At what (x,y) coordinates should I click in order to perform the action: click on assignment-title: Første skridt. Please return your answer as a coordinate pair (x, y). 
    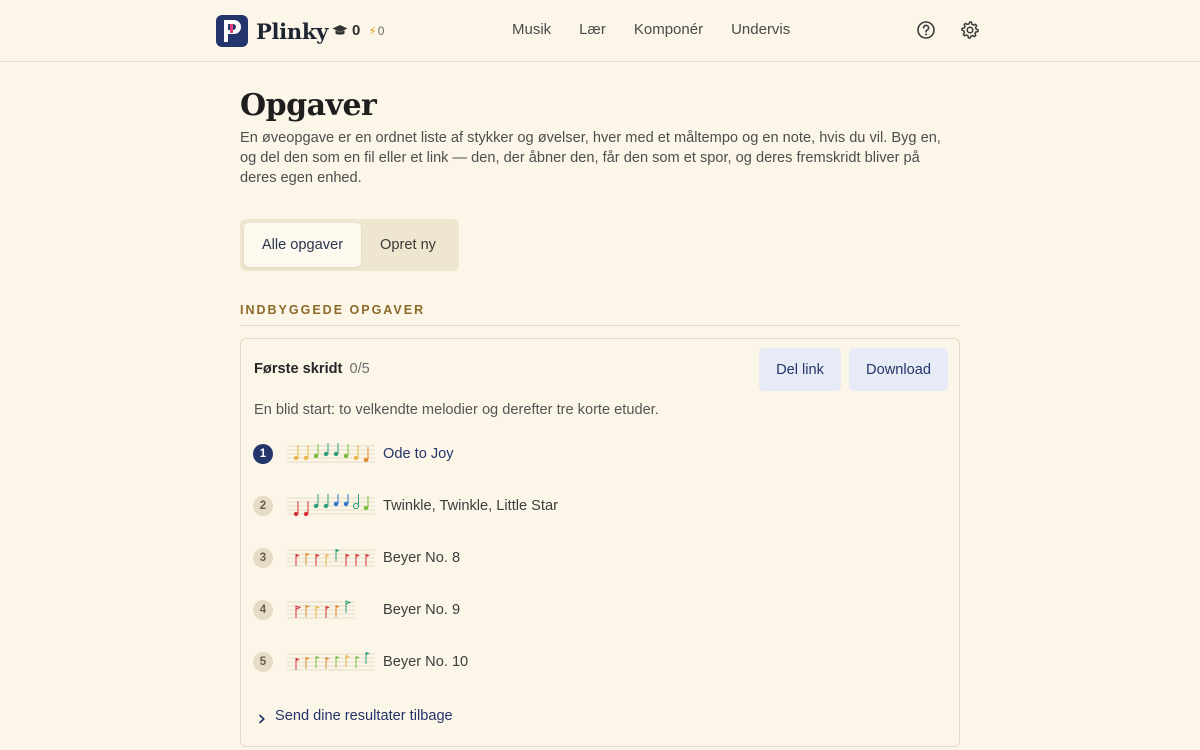
    Looking at the image, I should click on (298, 369).